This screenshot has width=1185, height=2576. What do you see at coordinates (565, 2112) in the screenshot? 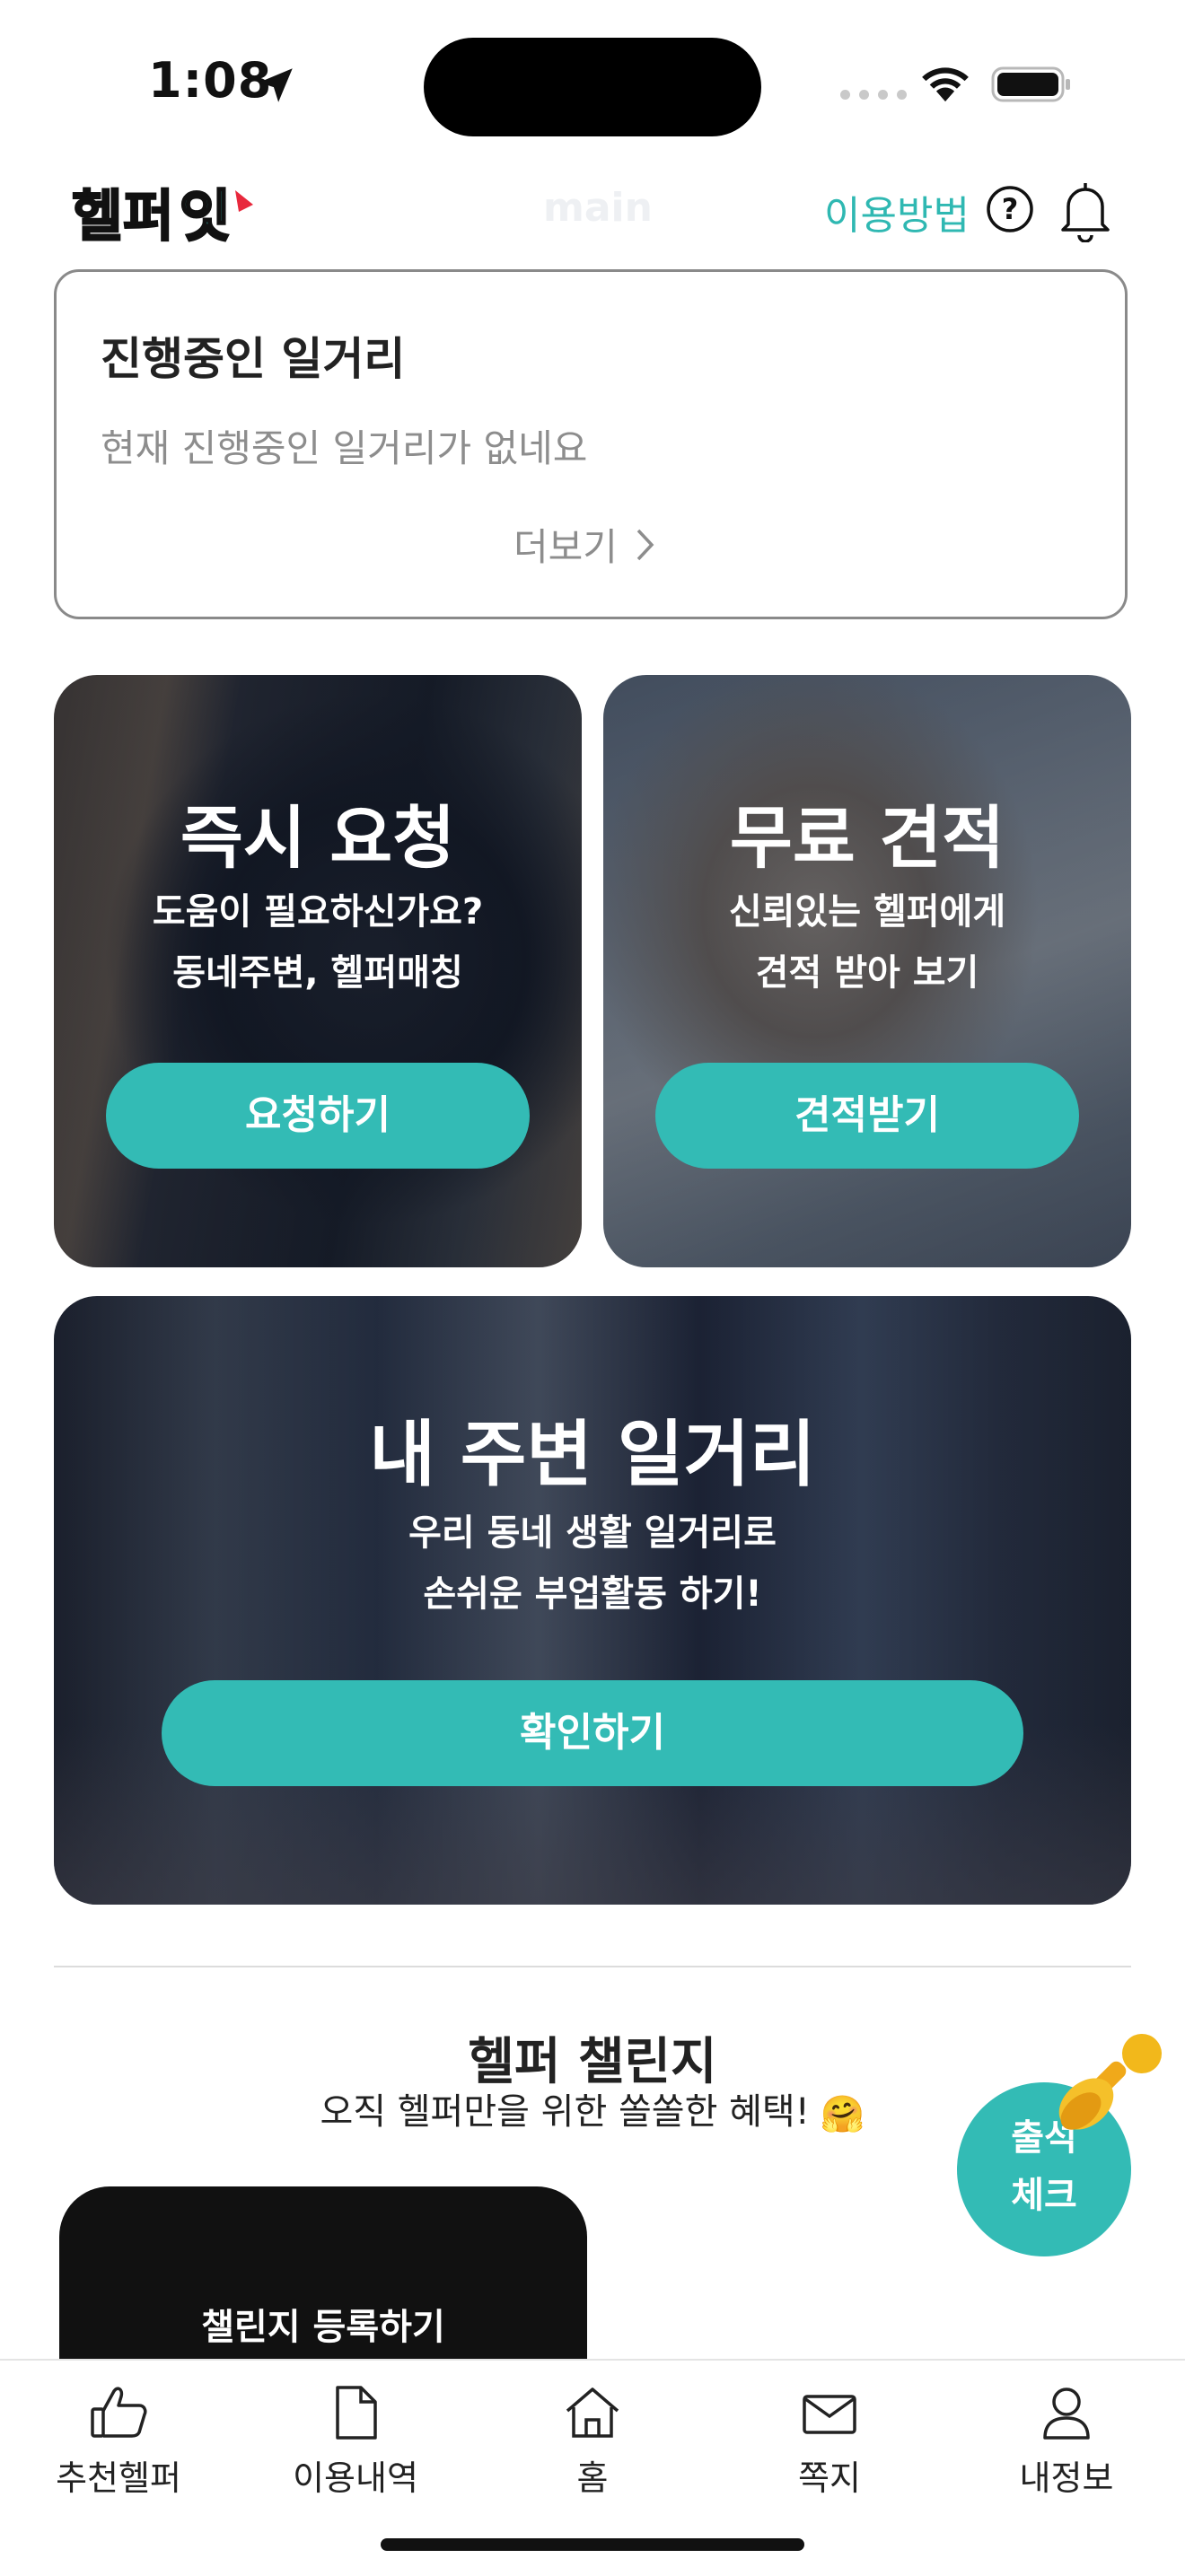
I see `challenge-subtitle-text: 오직 헬퍼만을 위한 쏠쏠한 혜택!` at bounding box center [565, 2112].